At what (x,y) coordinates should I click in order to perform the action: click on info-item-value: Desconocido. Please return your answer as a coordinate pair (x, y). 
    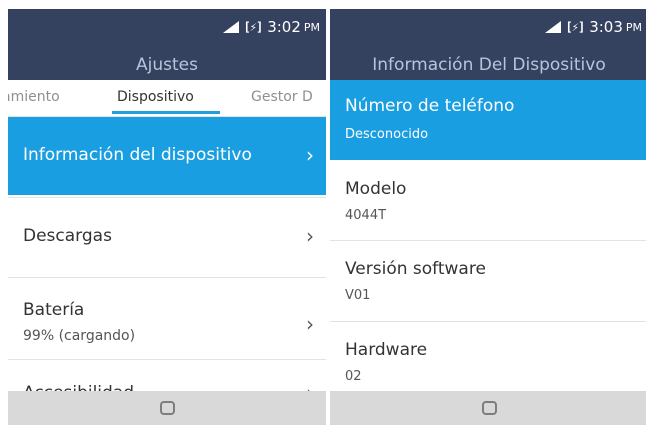
    Looking at the image, I should click on (387, 134).